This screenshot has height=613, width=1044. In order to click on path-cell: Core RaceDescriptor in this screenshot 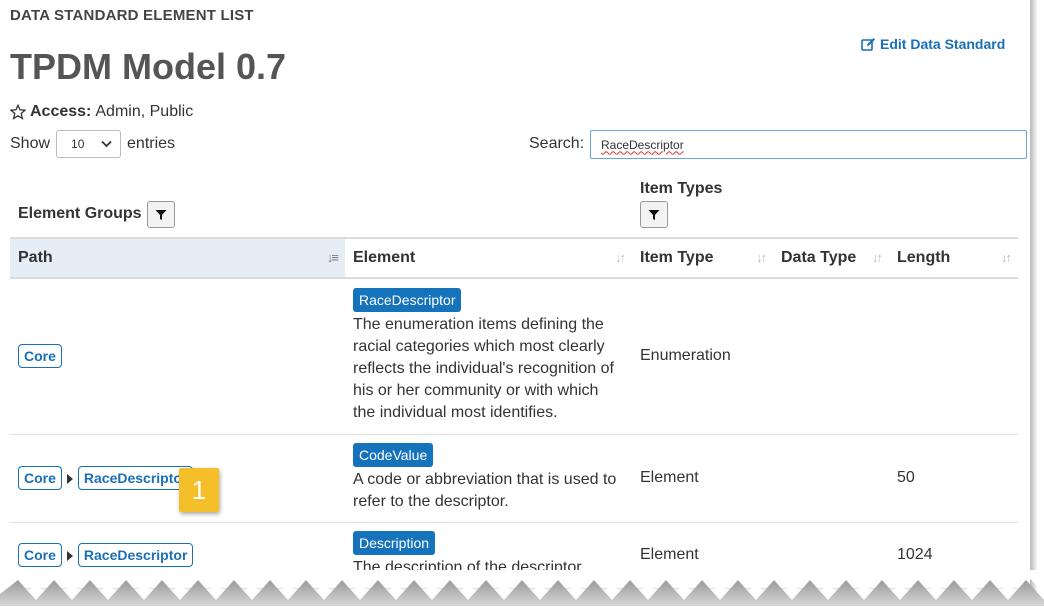, I will do `click(177, 478)`.